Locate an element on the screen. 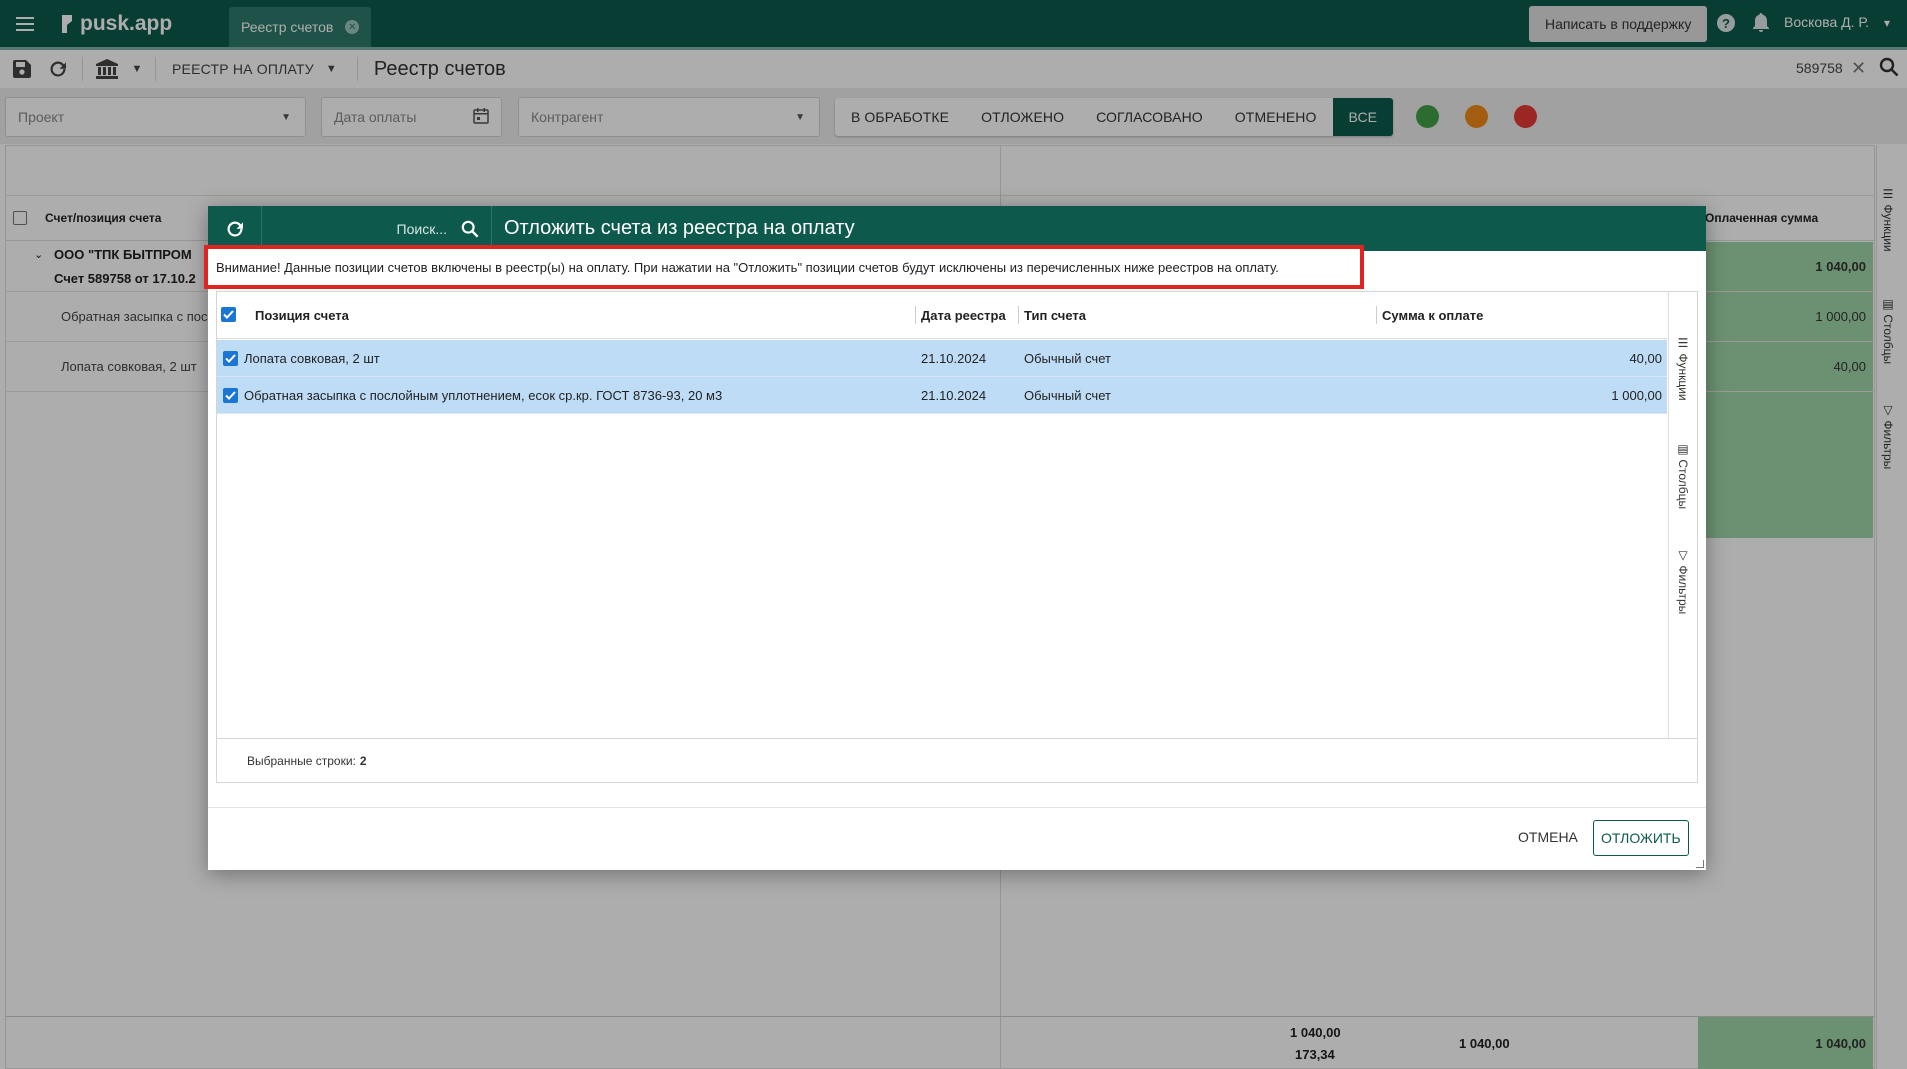 This screenshot has width=1907, height=1069. column-header-invoice-type: Тип счета is located at coordinates (1055, 315).